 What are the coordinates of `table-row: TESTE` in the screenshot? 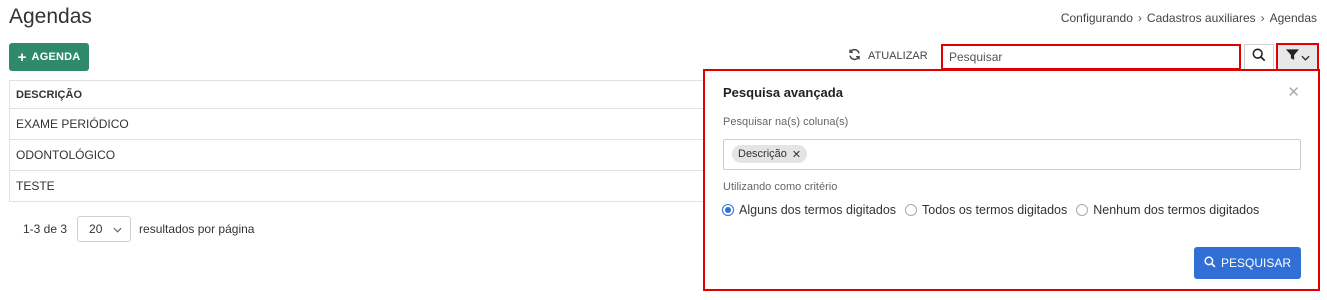 It's located at (359, 186).